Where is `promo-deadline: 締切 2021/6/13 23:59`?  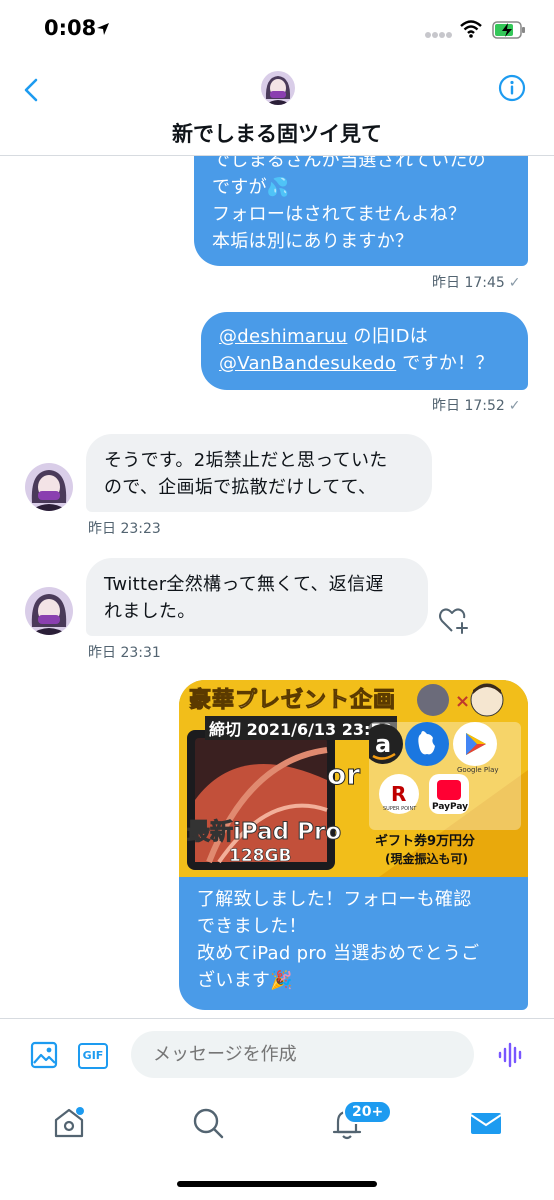 promo-deadline: 締切 2021/6/13 23:59 is located at coordinates (301, 728).